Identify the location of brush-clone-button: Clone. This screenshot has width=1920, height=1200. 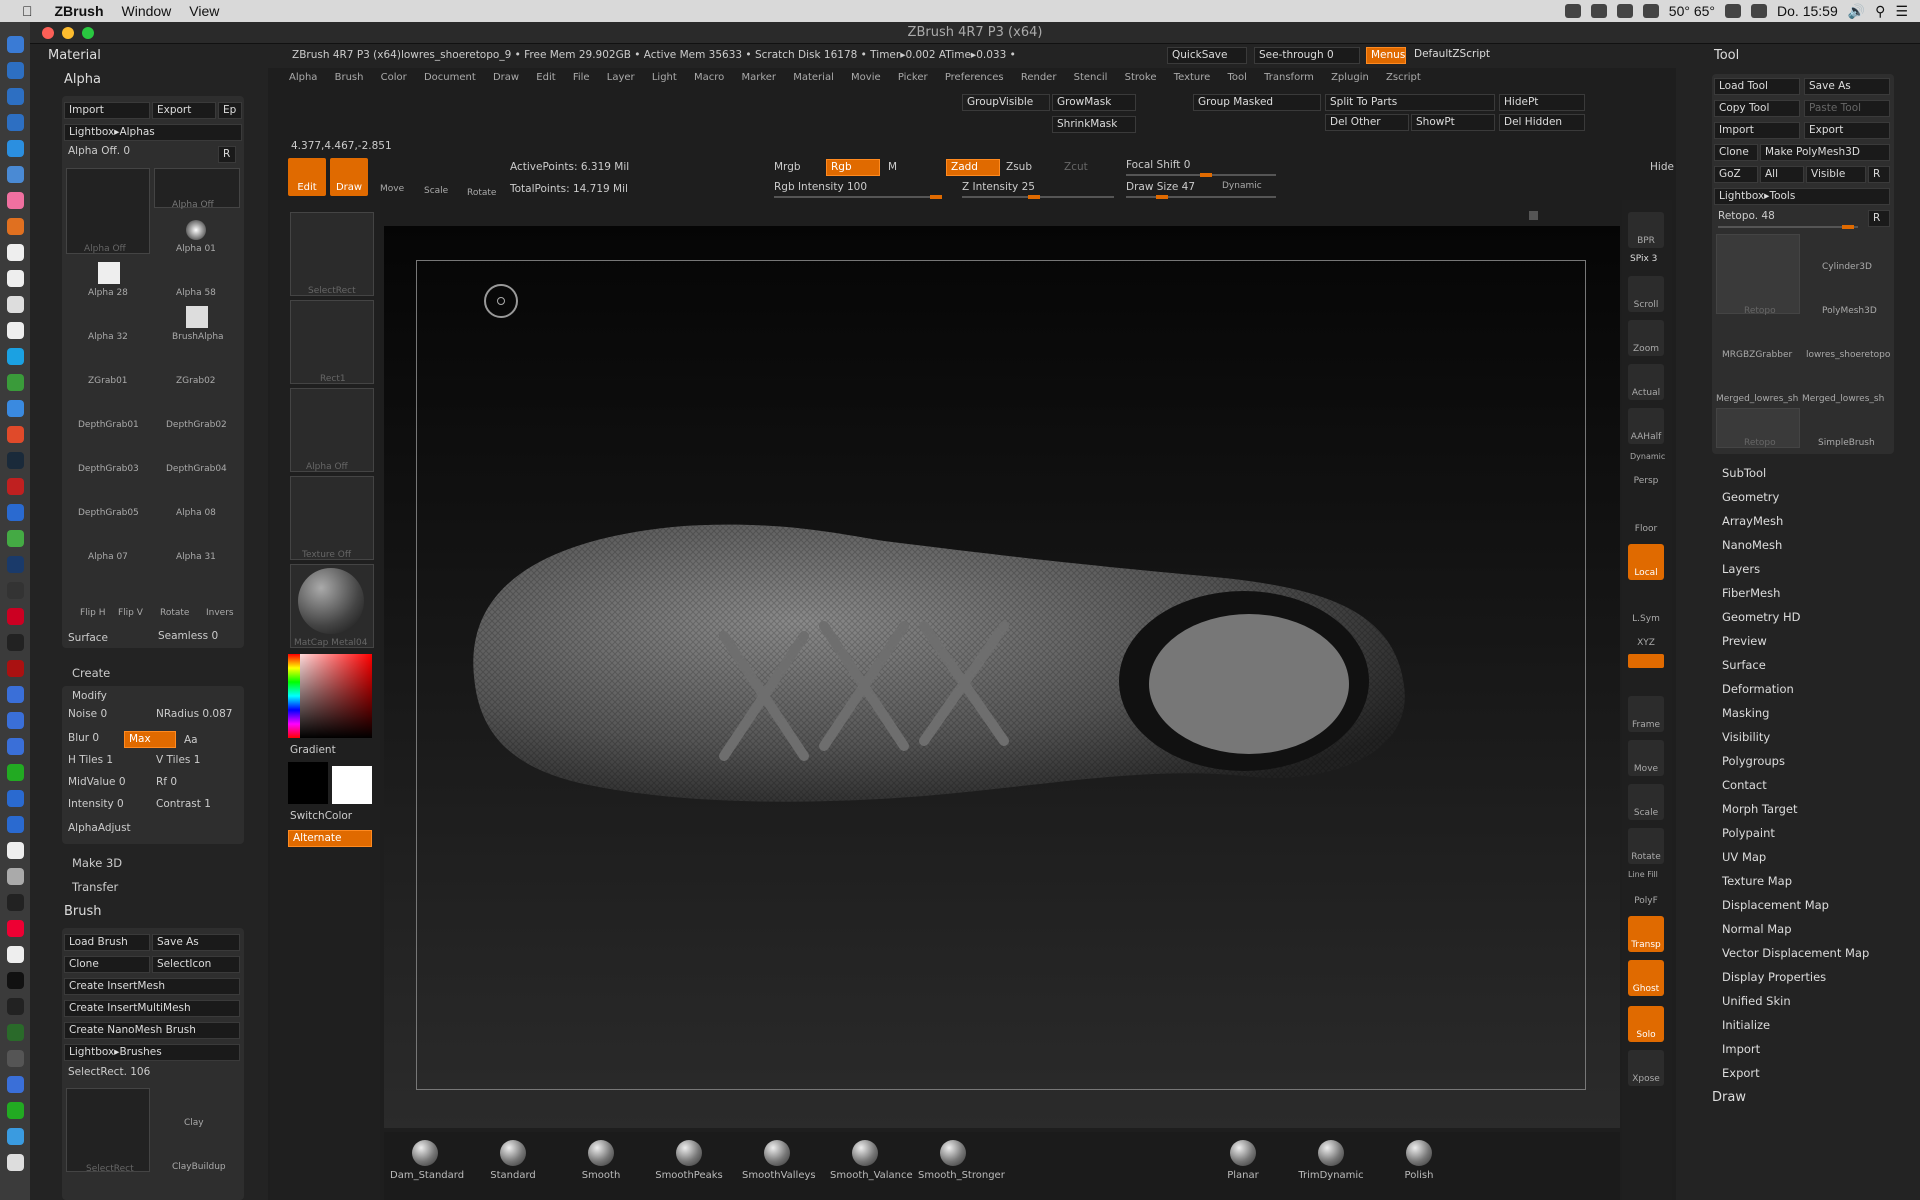
(107, 964).